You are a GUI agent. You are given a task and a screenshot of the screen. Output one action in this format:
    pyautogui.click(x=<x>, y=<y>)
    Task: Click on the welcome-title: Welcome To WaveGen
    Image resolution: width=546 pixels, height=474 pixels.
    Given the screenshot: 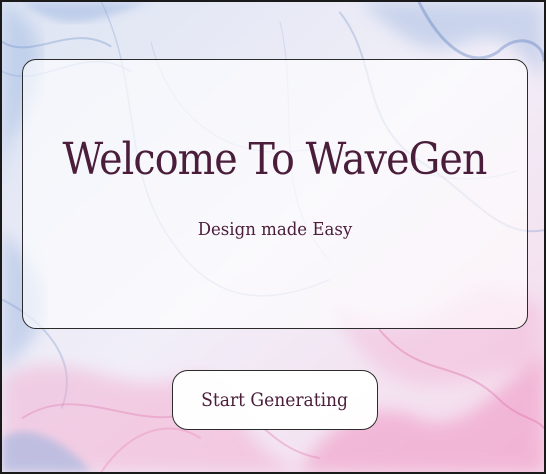 What is the action you would take?
    pyautogui.click(x=275, y=160)
    